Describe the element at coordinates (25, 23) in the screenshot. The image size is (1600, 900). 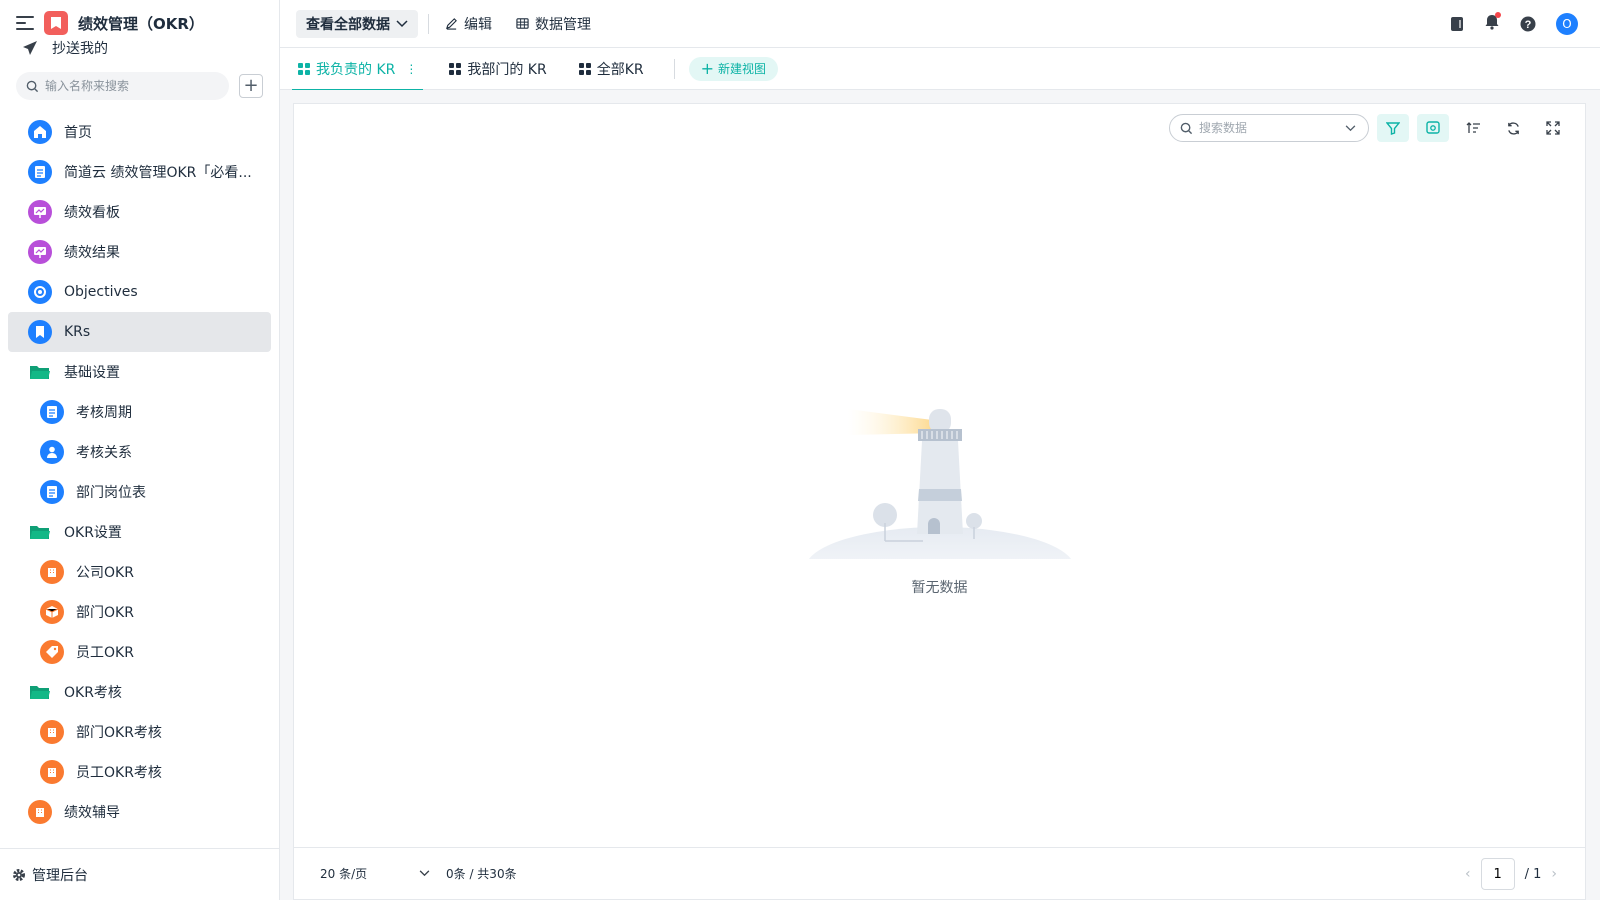
I see `menu-toggle-icon` at that location.